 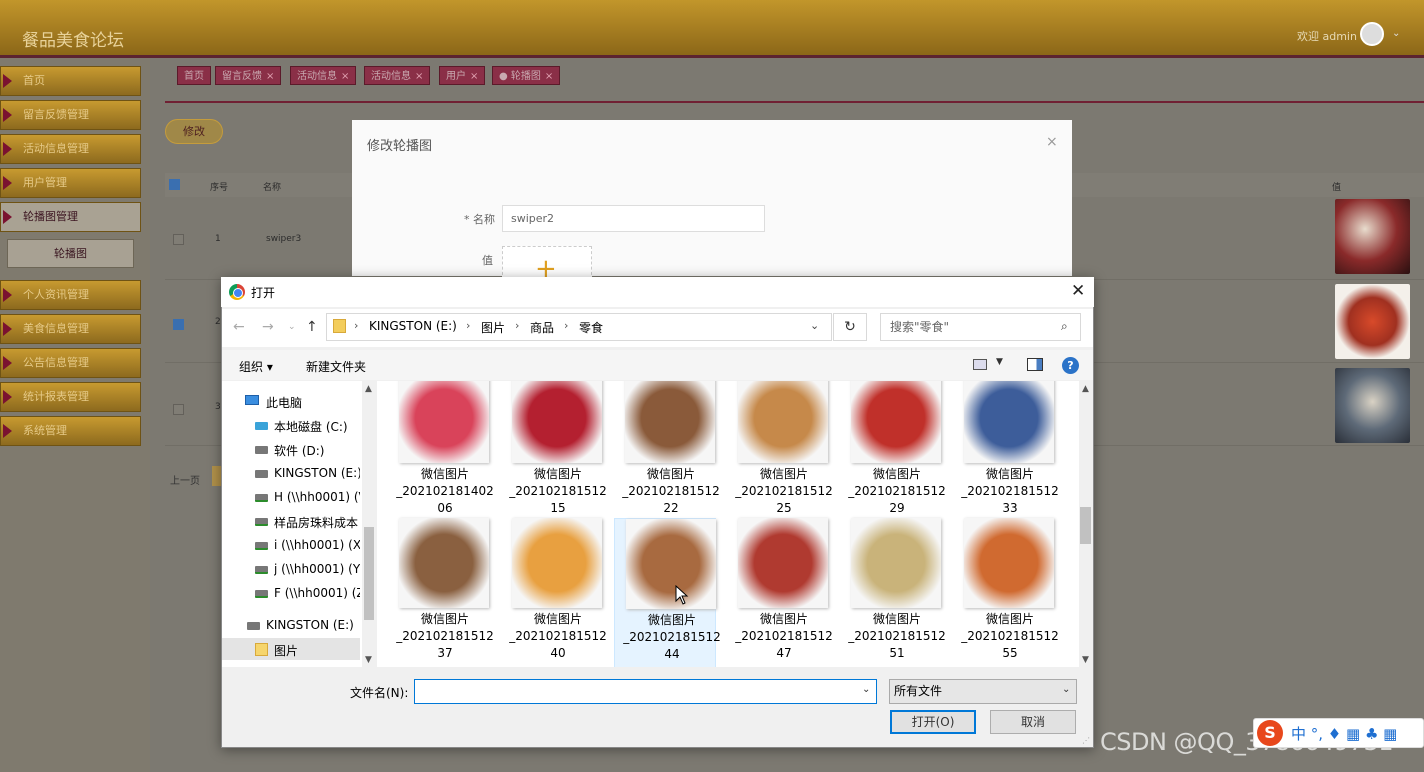 What do you see at coordinates (174, 184) in the screenshot?
I see `select-all-checkbox` at bounding box center [174, 184].